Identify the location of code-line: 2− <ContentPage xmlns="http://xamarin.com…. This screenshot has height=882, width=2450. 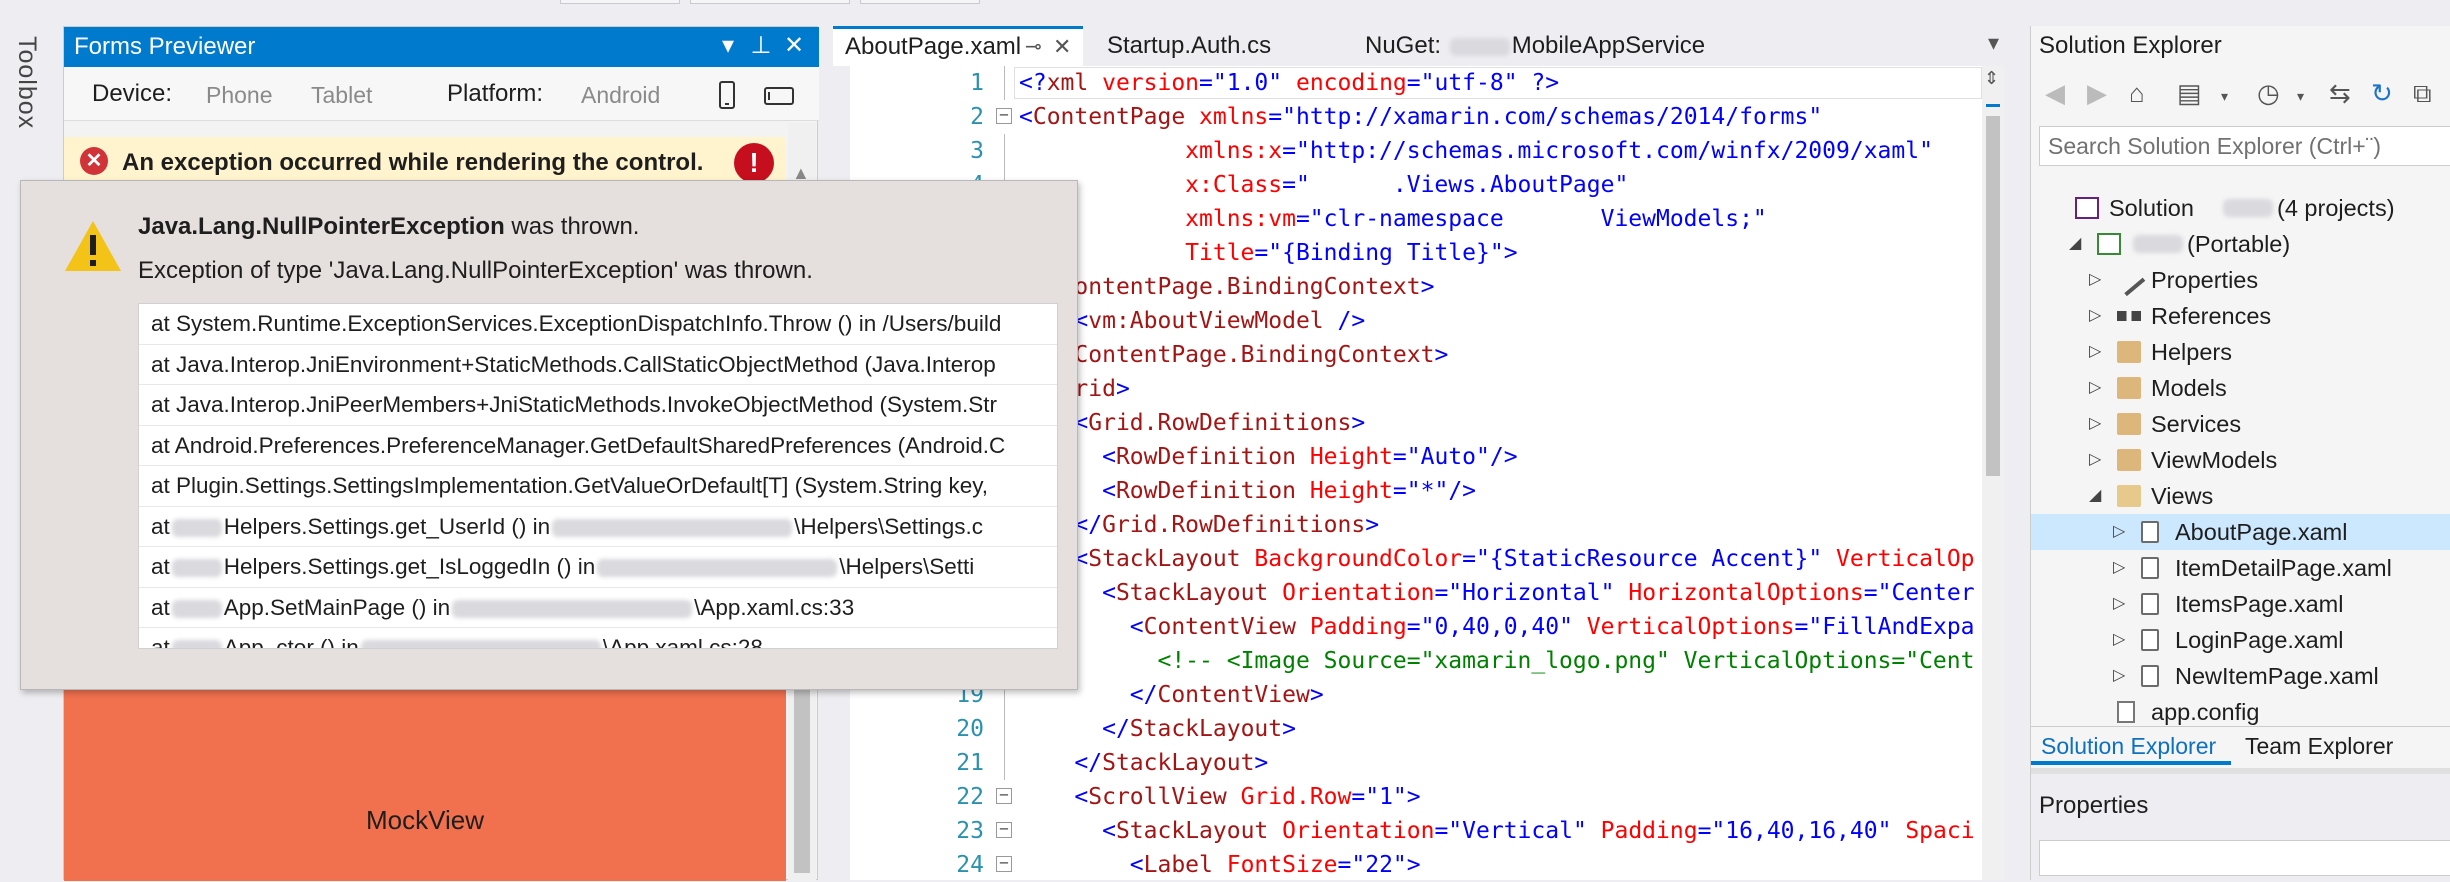
(1409, 117).